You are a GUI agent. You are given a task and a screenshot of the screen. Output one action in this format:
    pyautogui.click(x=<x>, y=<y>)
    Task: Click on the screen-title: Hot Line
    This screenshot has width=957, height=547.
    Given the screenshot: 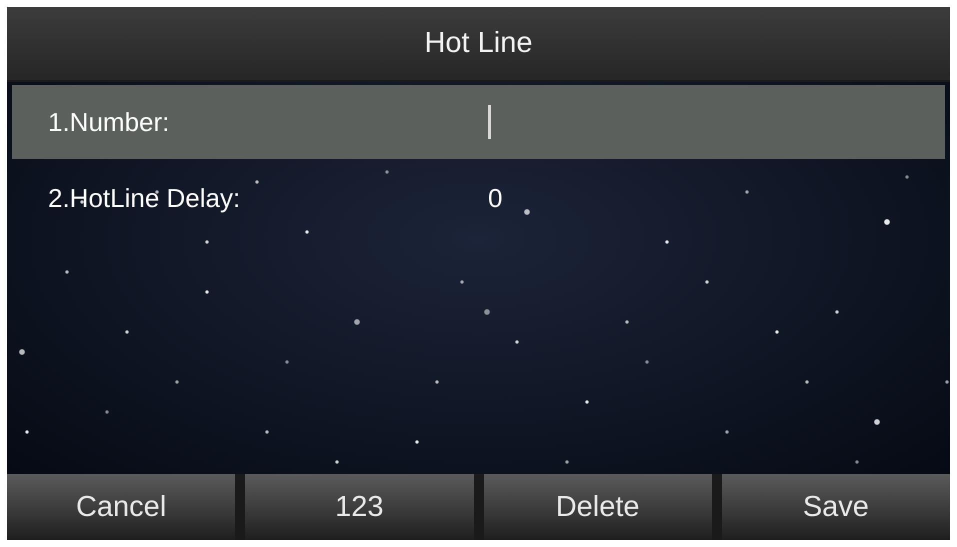 What is the action you would take?
    pyautogui.click(x=478, y=43)
    